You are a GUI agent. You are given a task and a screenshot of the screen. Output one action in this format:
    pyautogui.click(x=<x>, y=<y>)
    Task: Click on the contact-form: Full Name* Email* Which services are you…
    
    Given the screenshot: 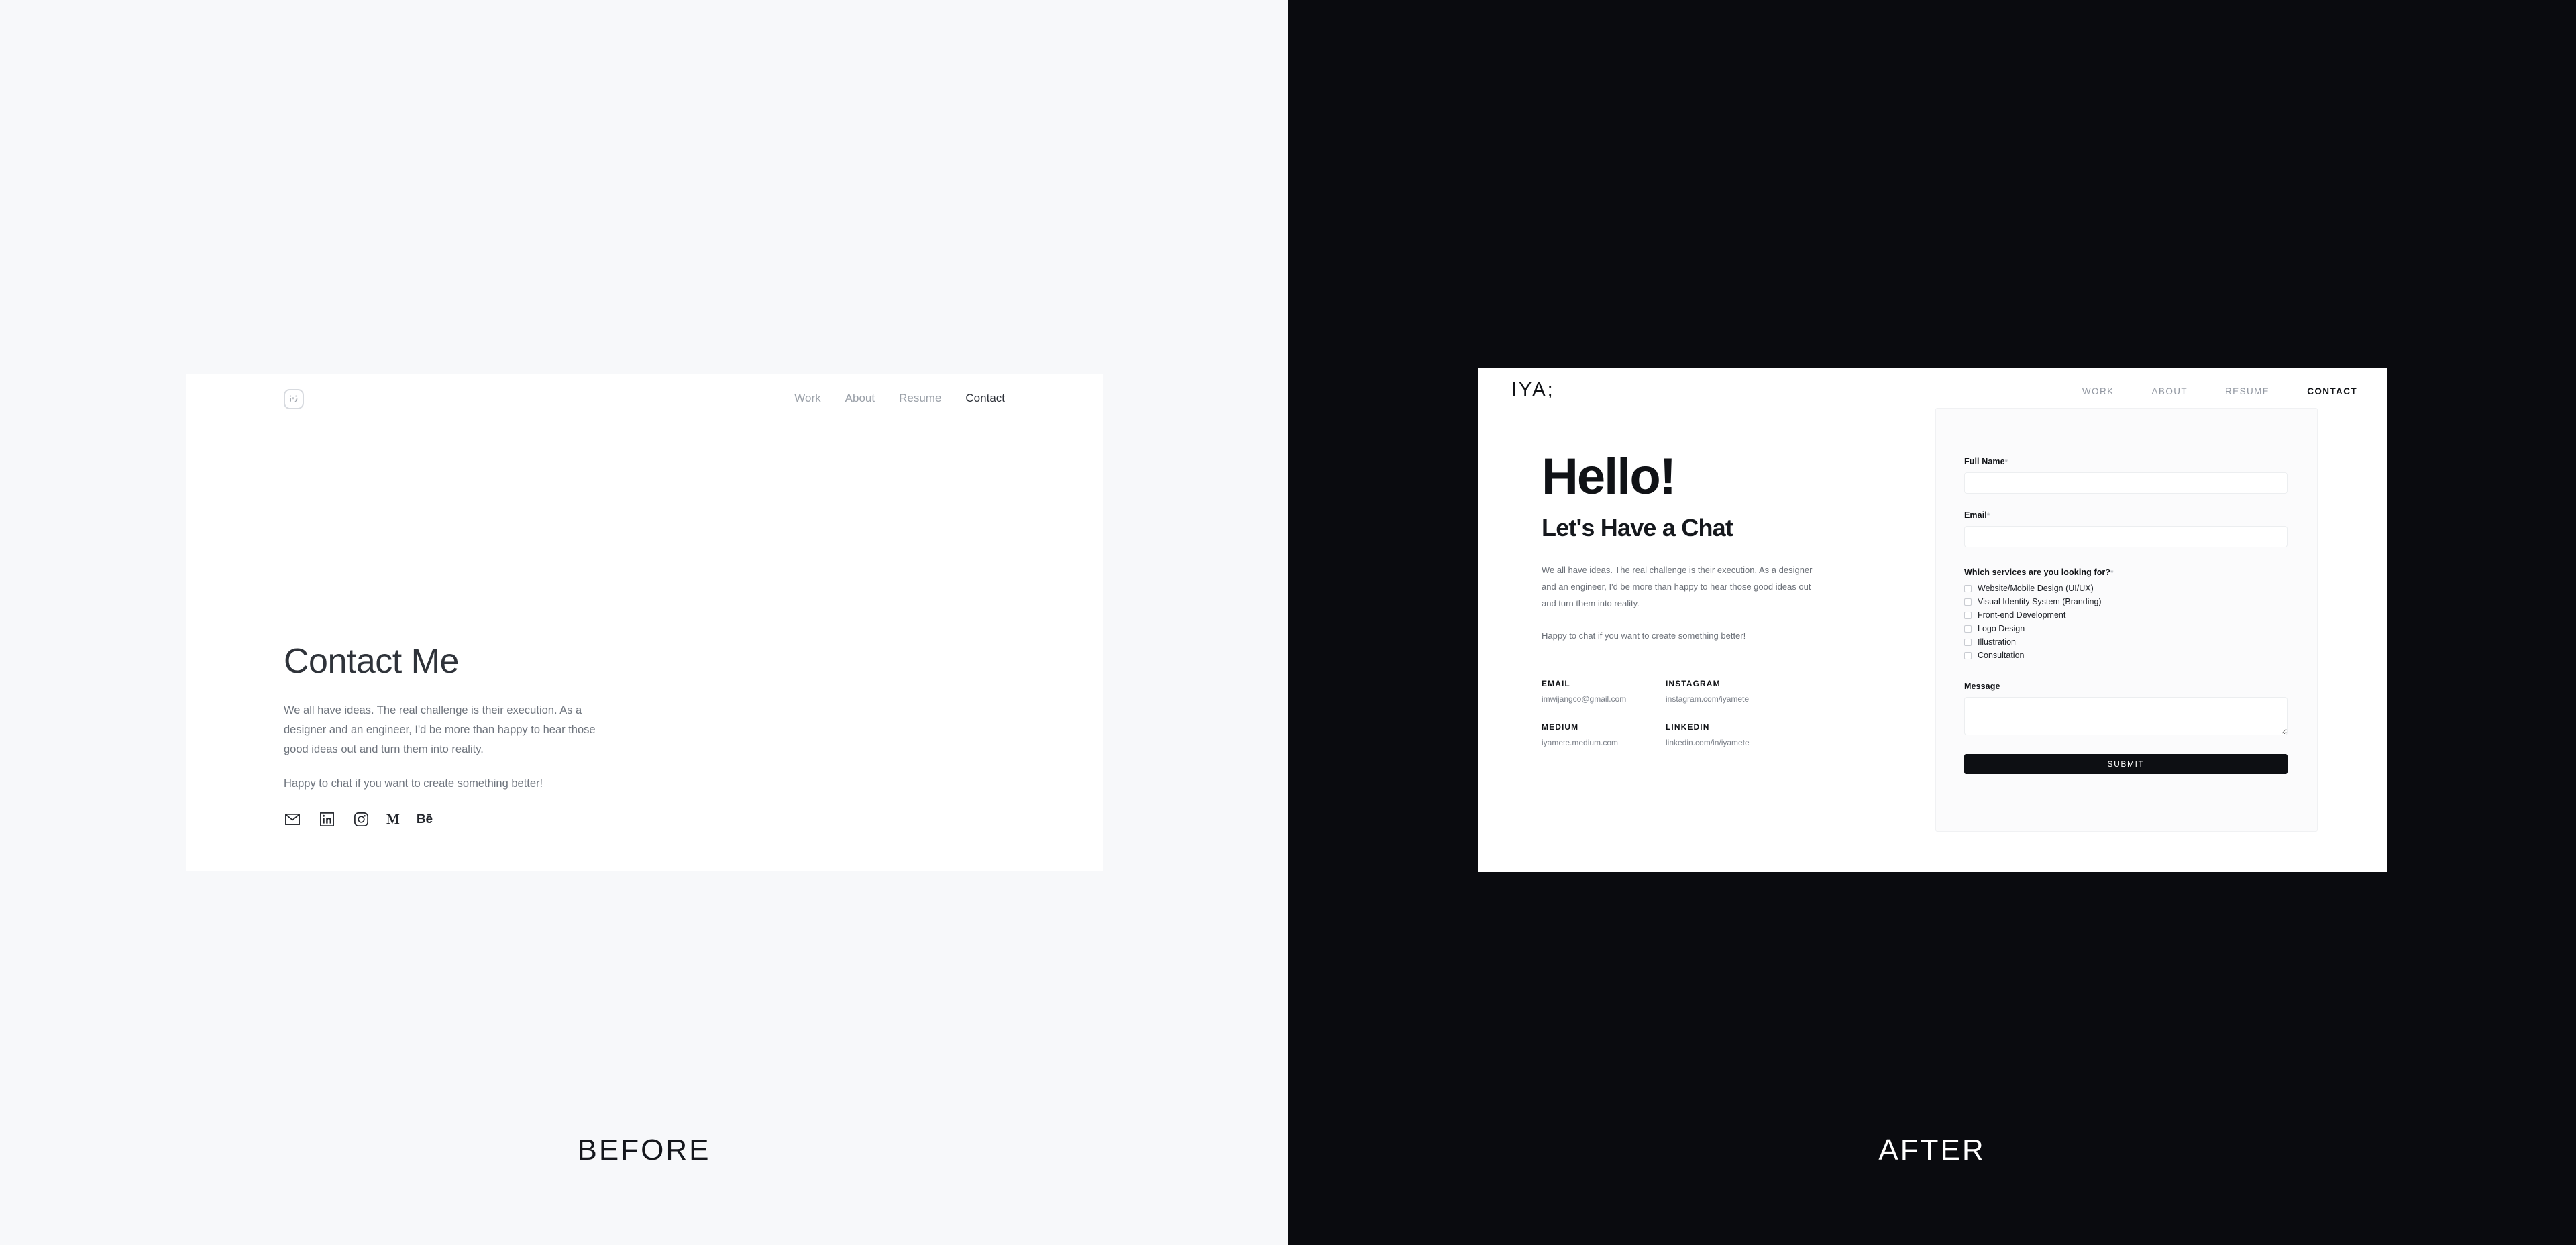 What is the action you would take?
    pyautogui.click(x=2126, y=615)
    